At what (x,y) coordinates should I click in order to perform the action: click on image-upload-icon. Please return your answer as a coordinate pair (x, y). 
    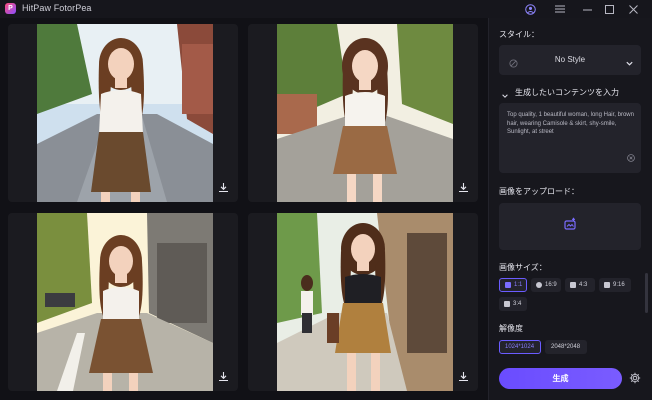
    Looking at the image, I should click on (570, 226).